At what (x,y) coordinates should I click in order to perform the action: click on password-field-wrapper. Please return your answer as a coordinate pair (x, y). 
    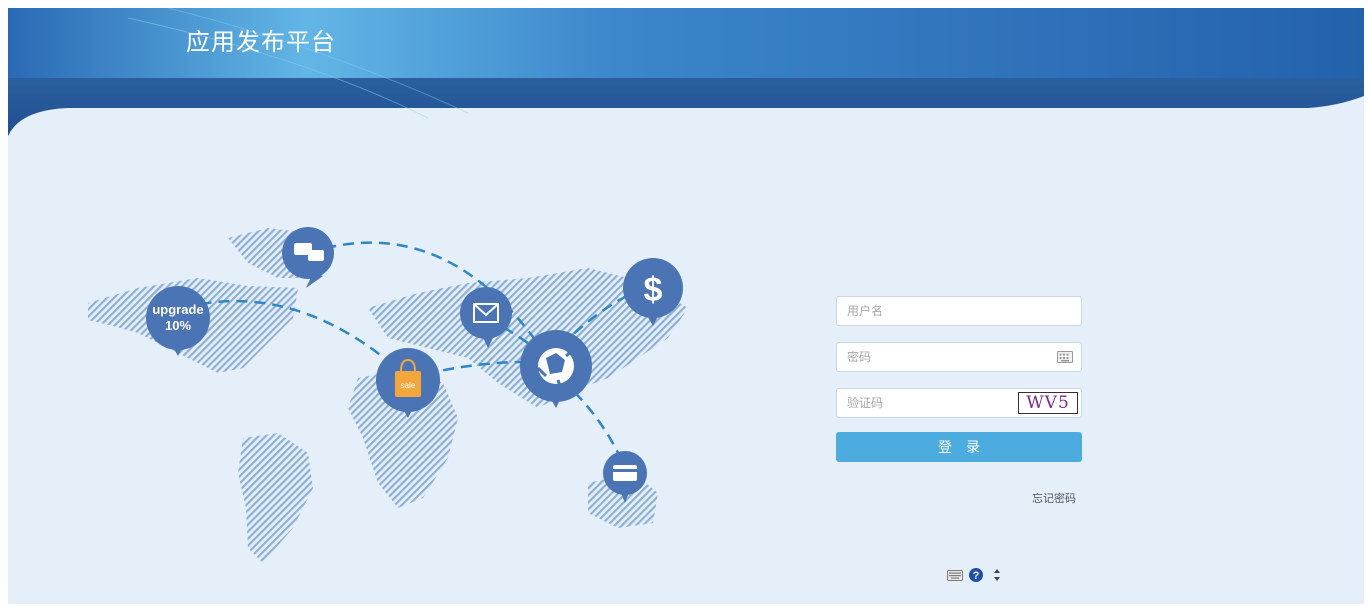
    Looking at the image, I should click on (959, 357).